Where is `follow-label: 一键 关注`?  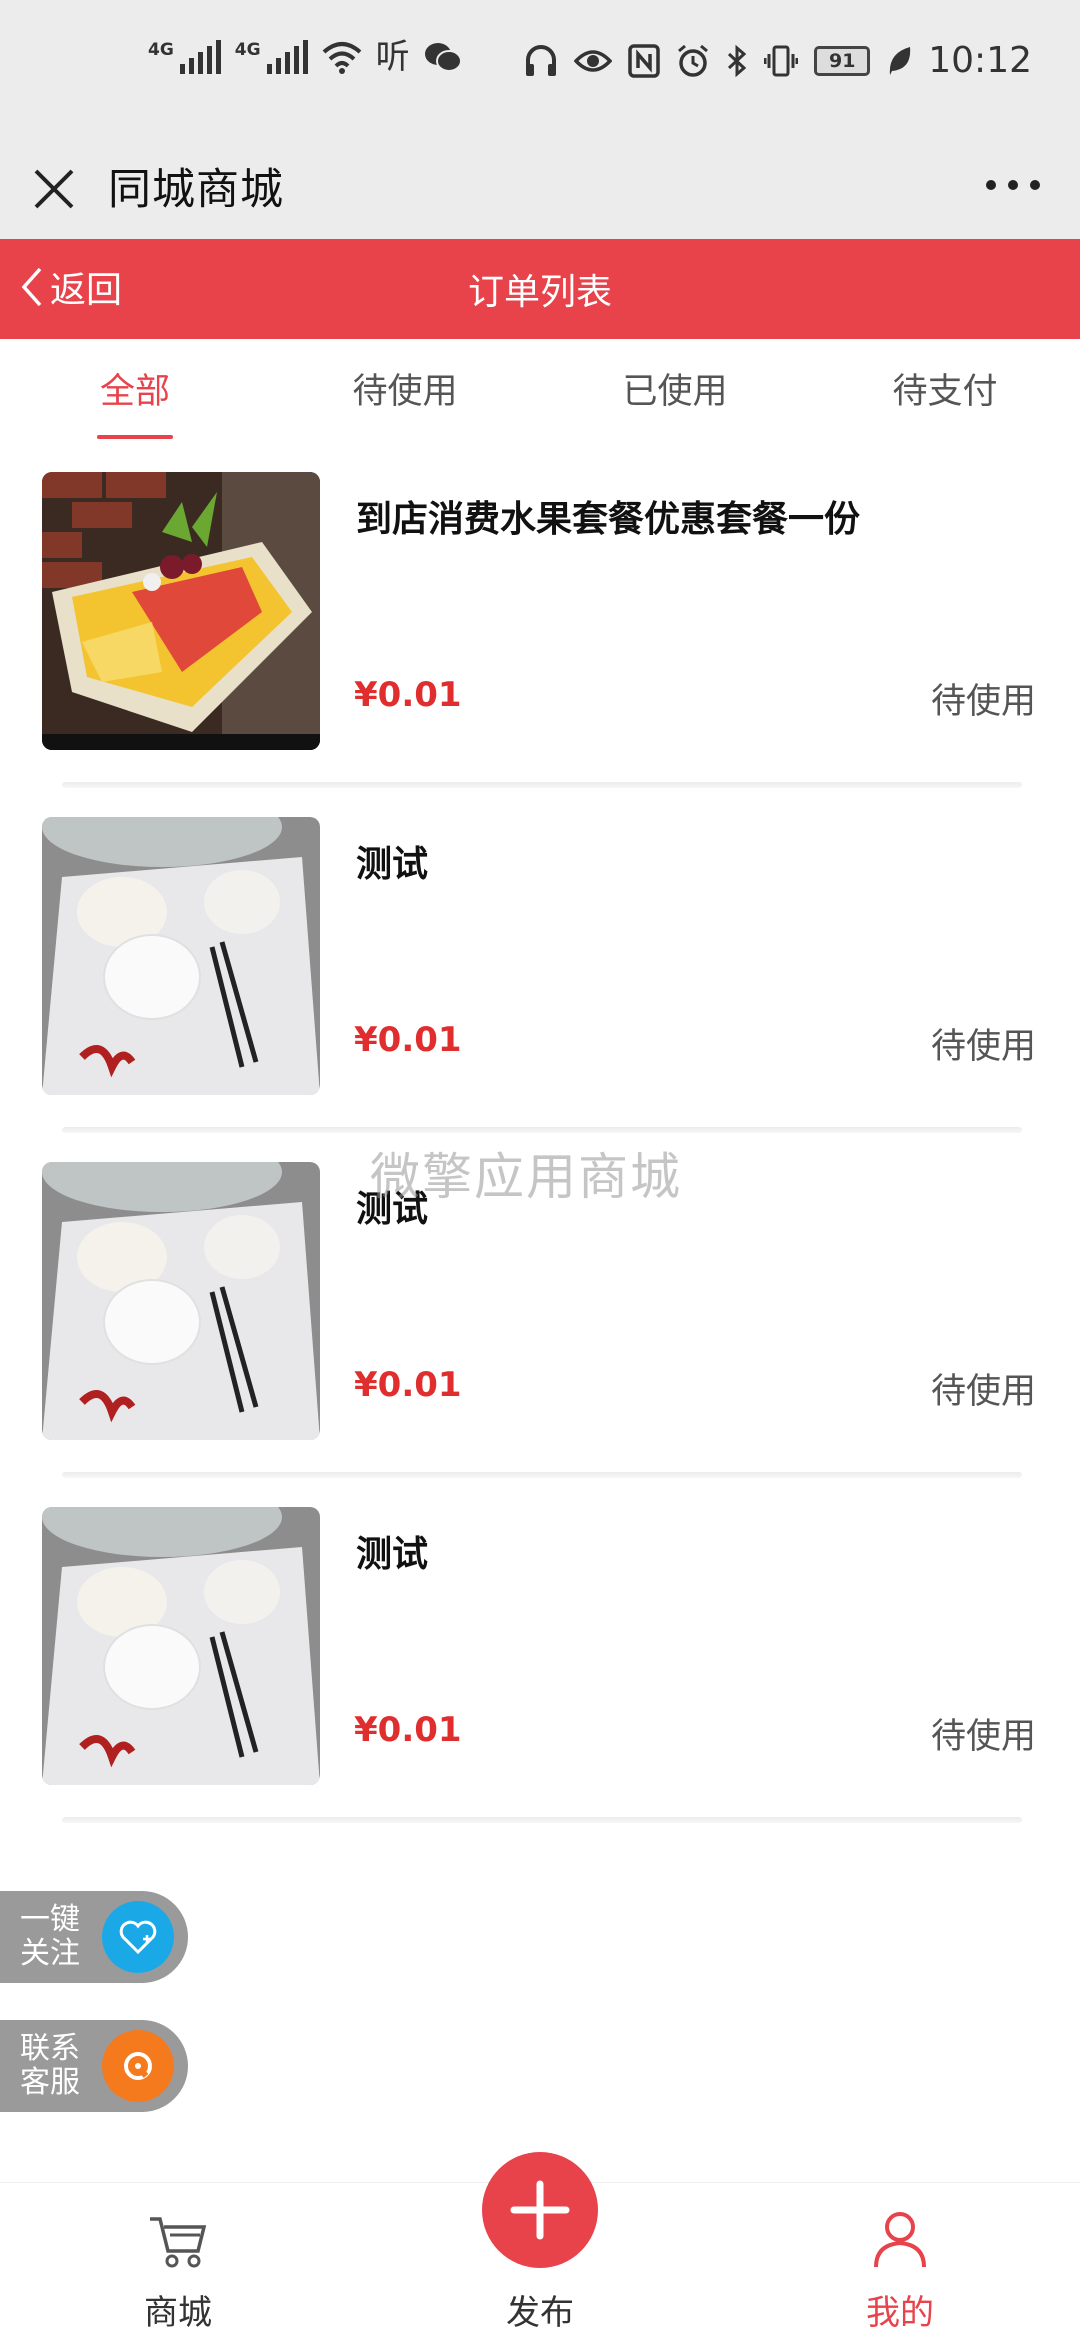
follow-label: 一键 关注 is located at coordinates (60, 1937).